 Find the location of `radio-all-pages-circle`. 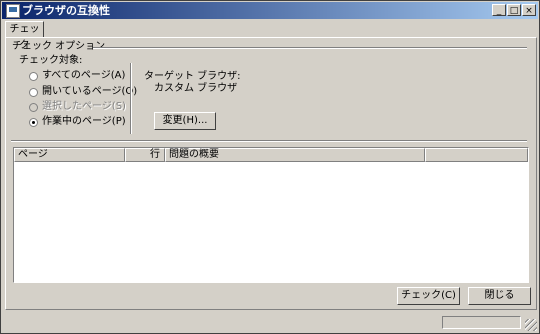

radio-all-pages-circle is located at coordinates (33, 76).